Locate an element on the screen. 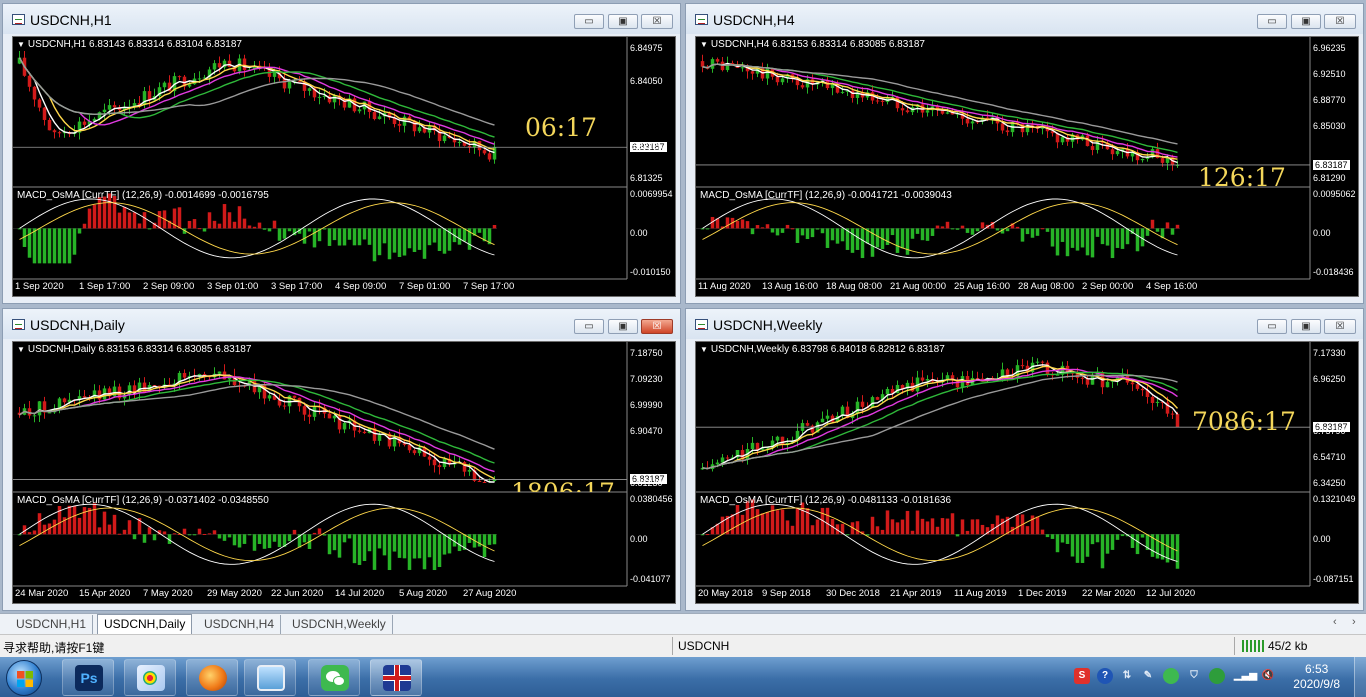 The image size is (1366, 697). window-titlebar: USDCNH,Weekly ▭ ▣ ☒ is located at coordinates (1024, 324).